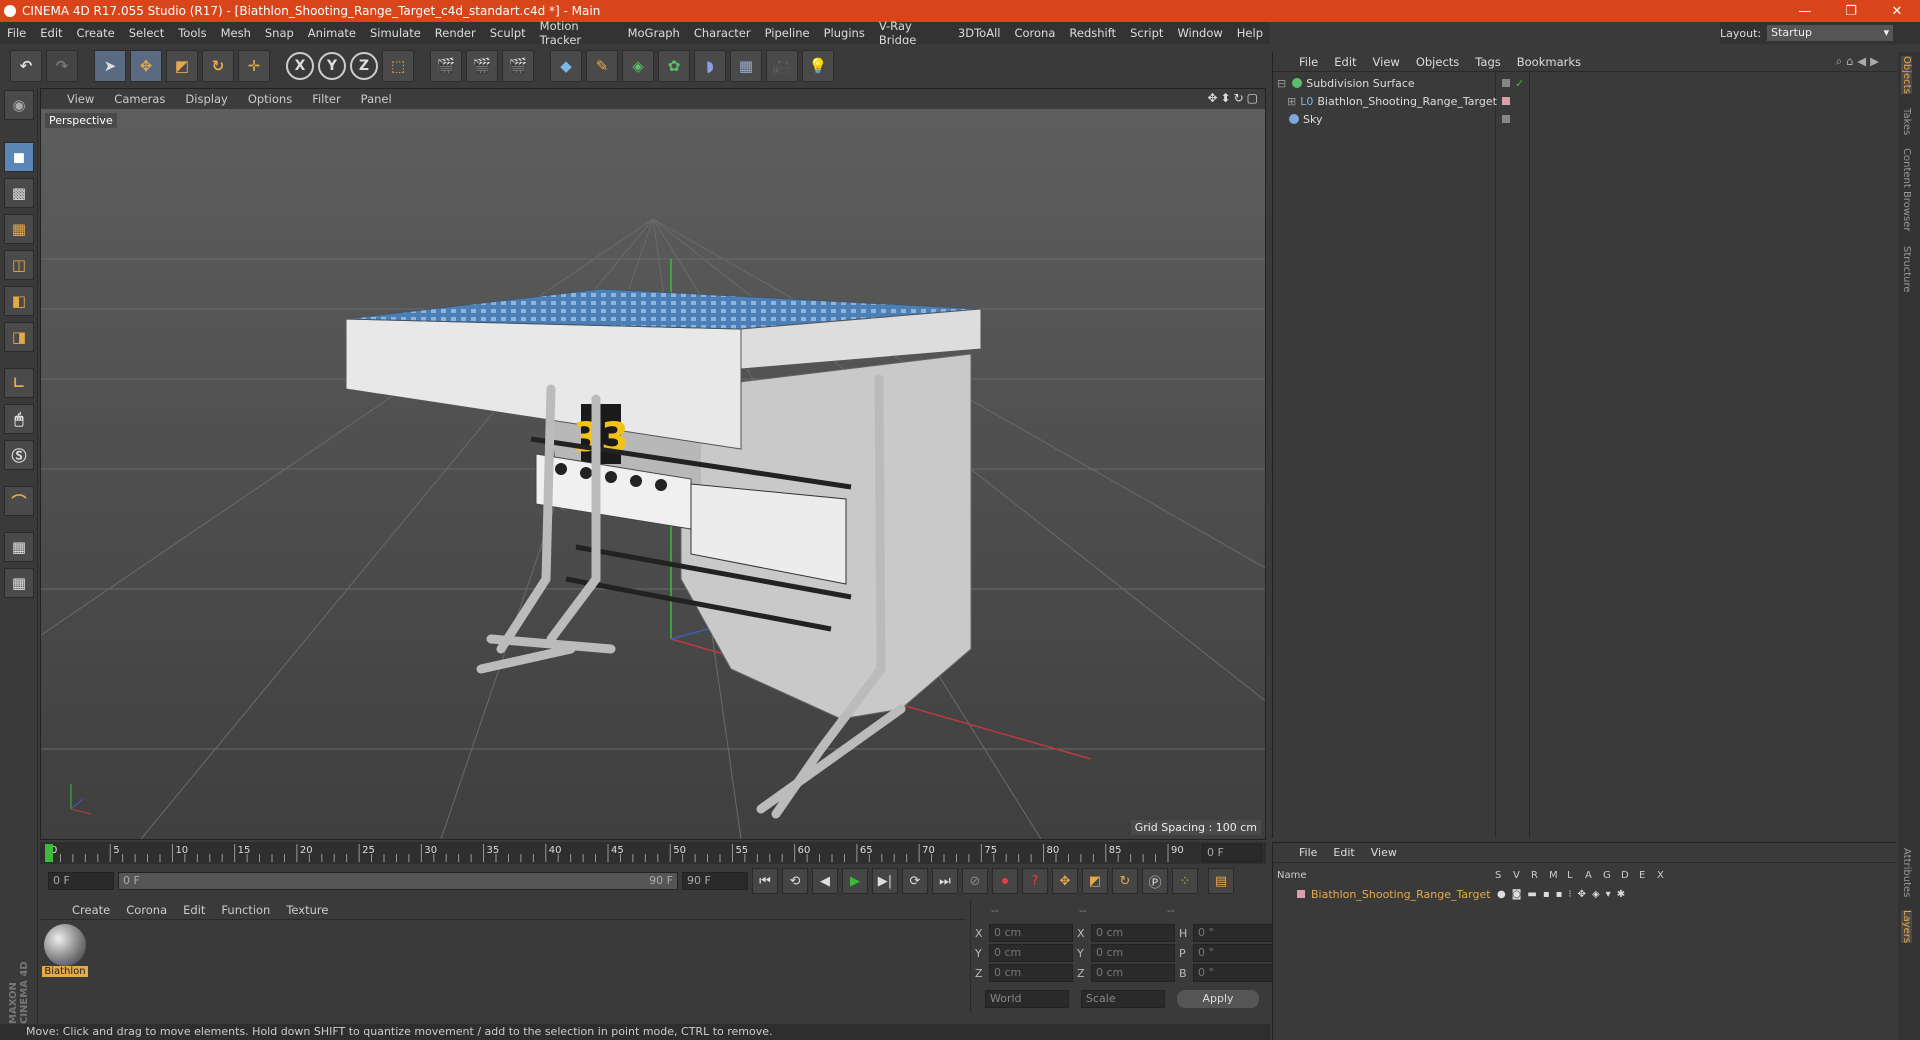 This screenshot has width=1920, height=1040. Describe the element at coordinates (1031, 933) in the screenshot. I see `pos-x-field: 0 cm` at that location.